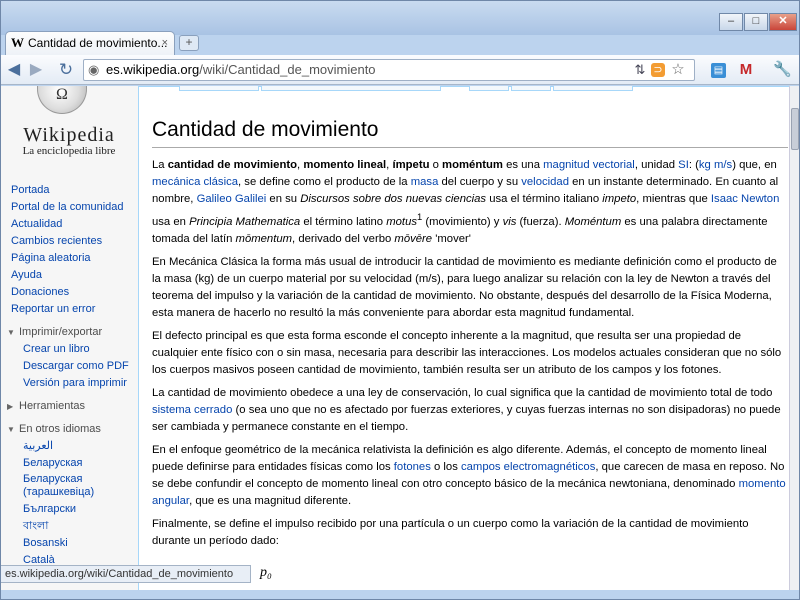  Describe the element at coordinates (640, 70) in the screenshot. I see `translate-icon: ⇅` at that location.